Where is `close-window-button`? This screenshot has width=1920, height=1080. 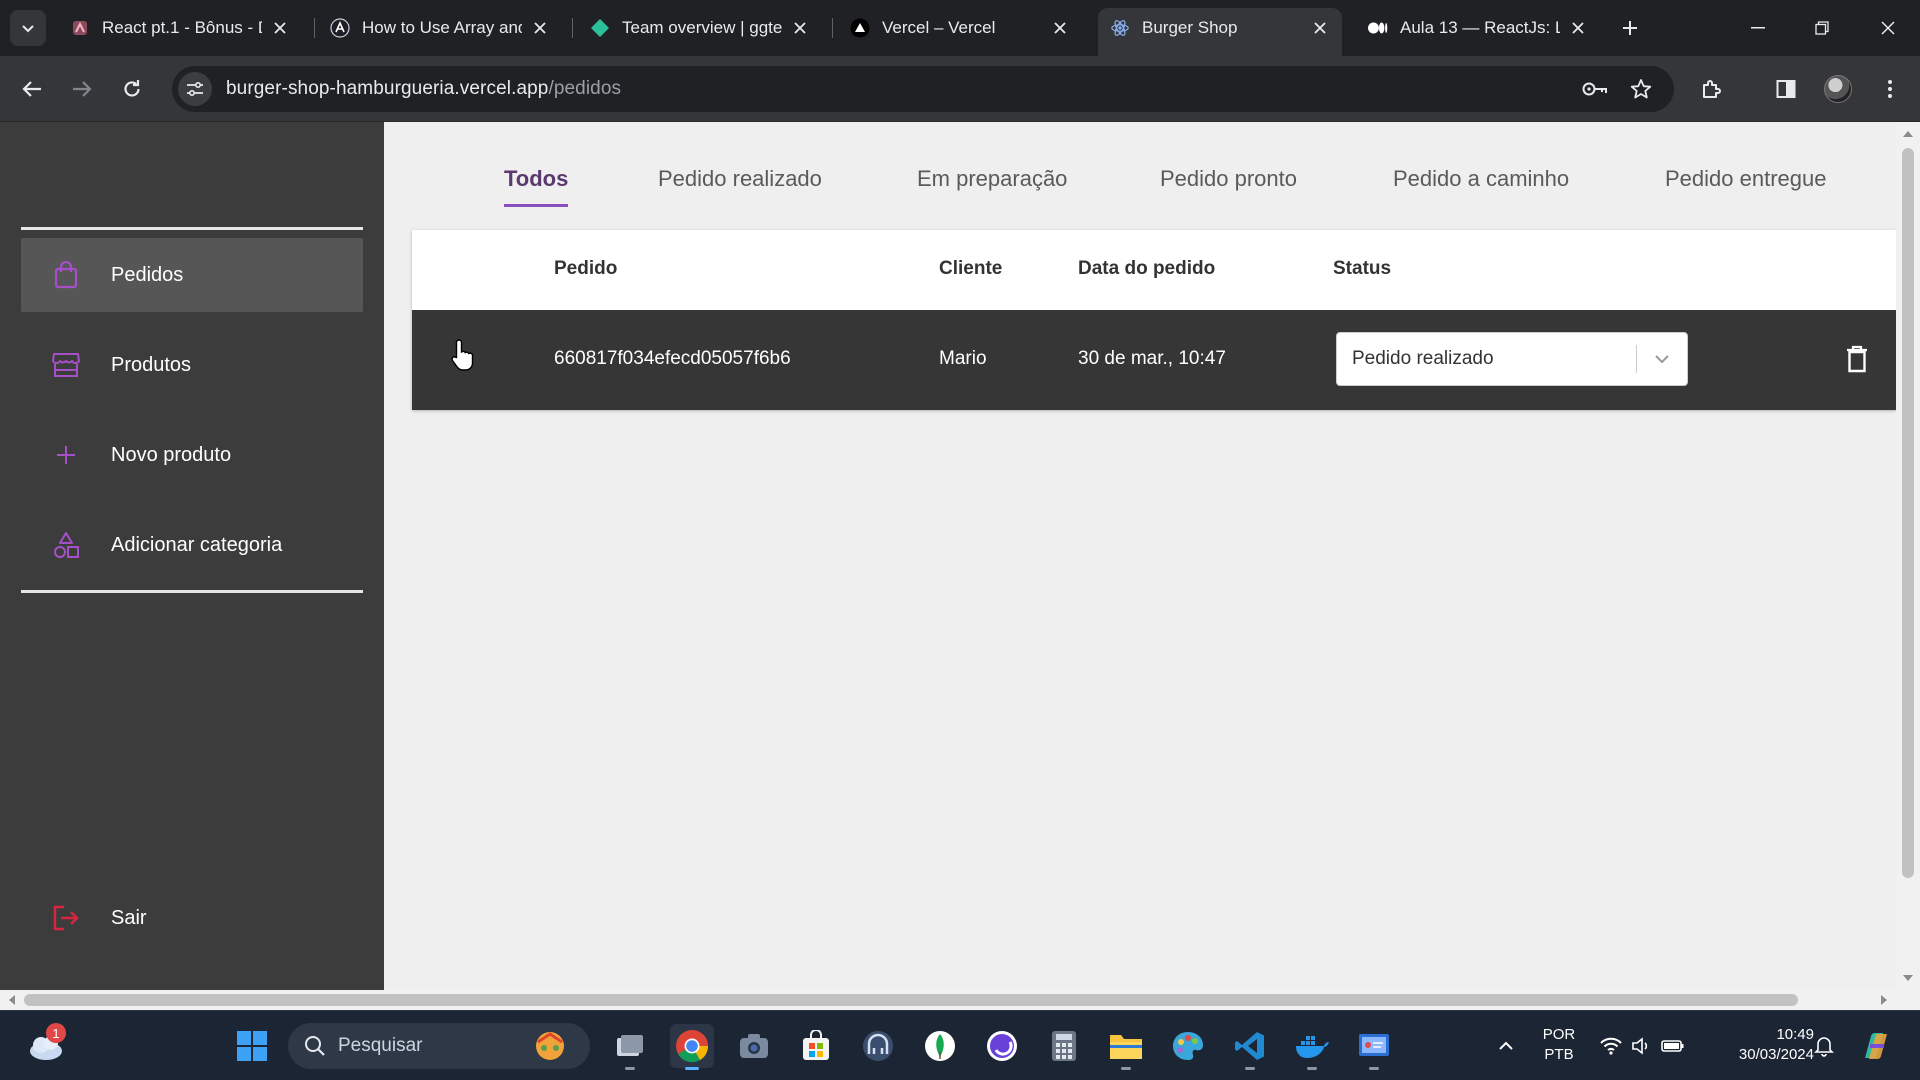 close-window-button is located at coordinates (1888, 28).